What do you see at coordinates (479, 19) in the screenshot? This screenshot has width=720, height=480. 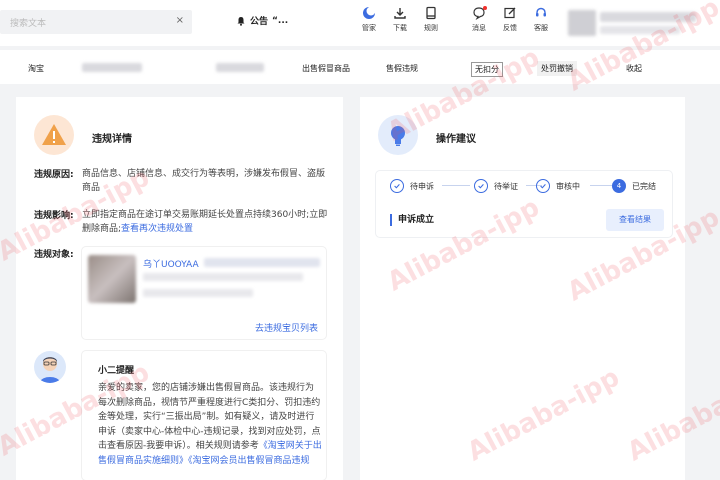 I see `tool-messages: 消息` at bounding box center [479, 19].